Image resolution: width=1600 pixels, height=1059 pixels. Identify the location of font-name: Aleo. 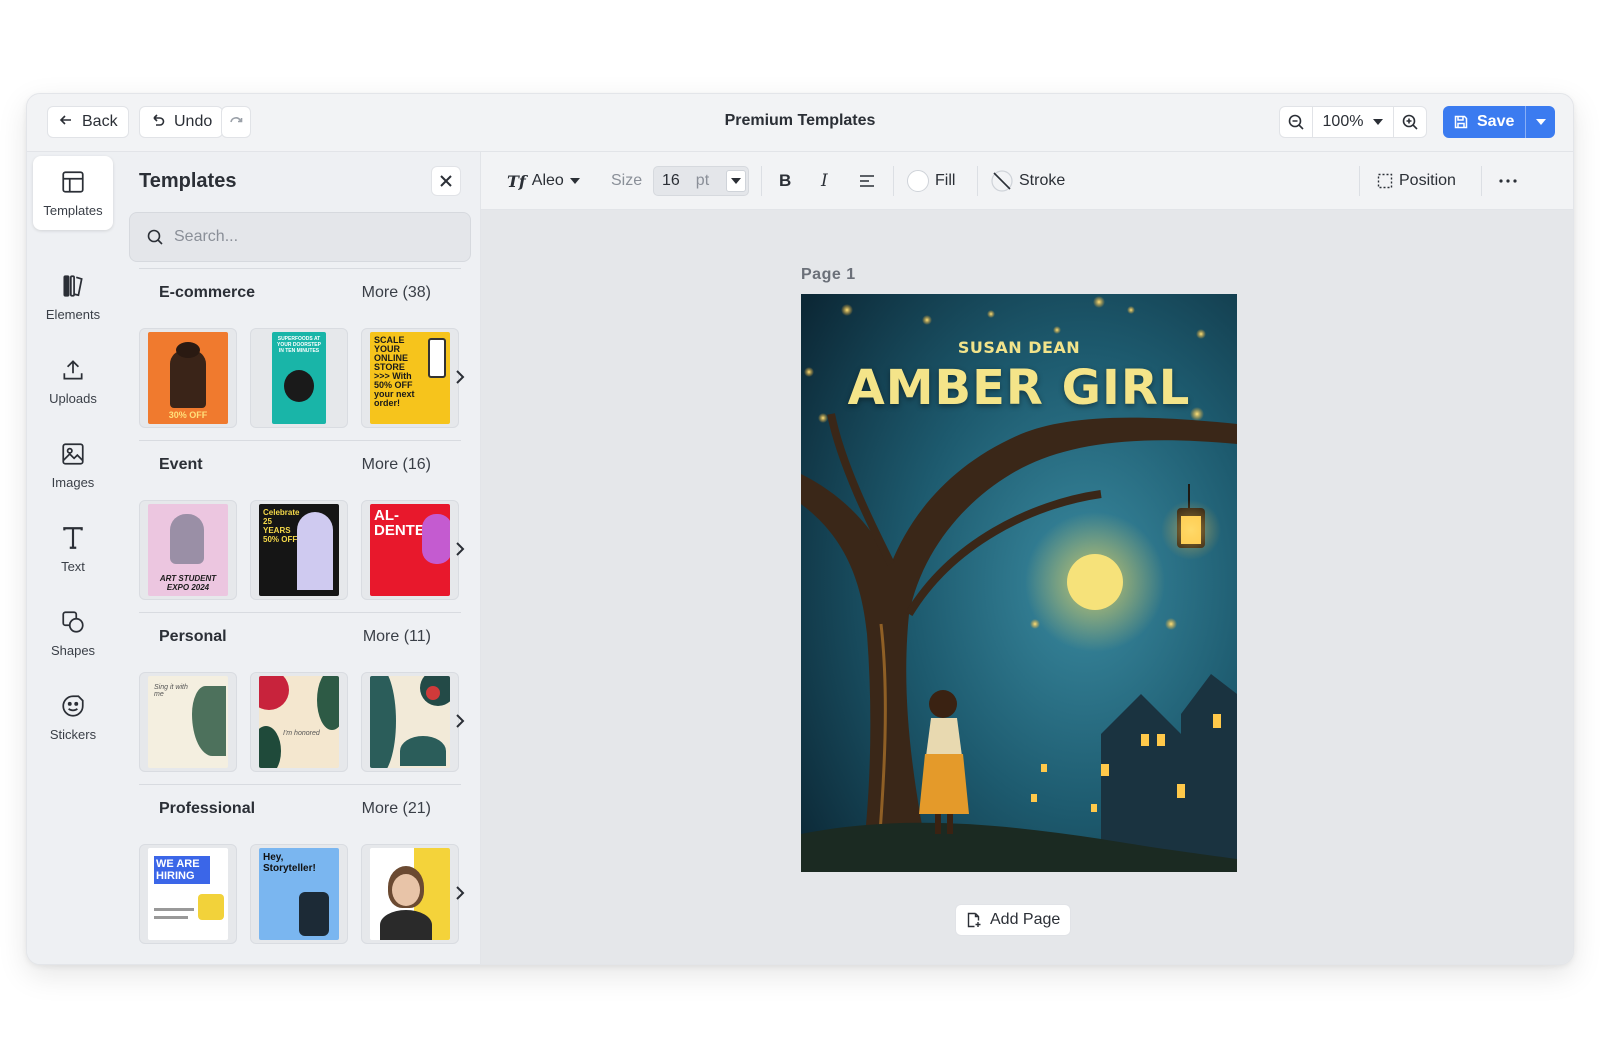
(547, 180).